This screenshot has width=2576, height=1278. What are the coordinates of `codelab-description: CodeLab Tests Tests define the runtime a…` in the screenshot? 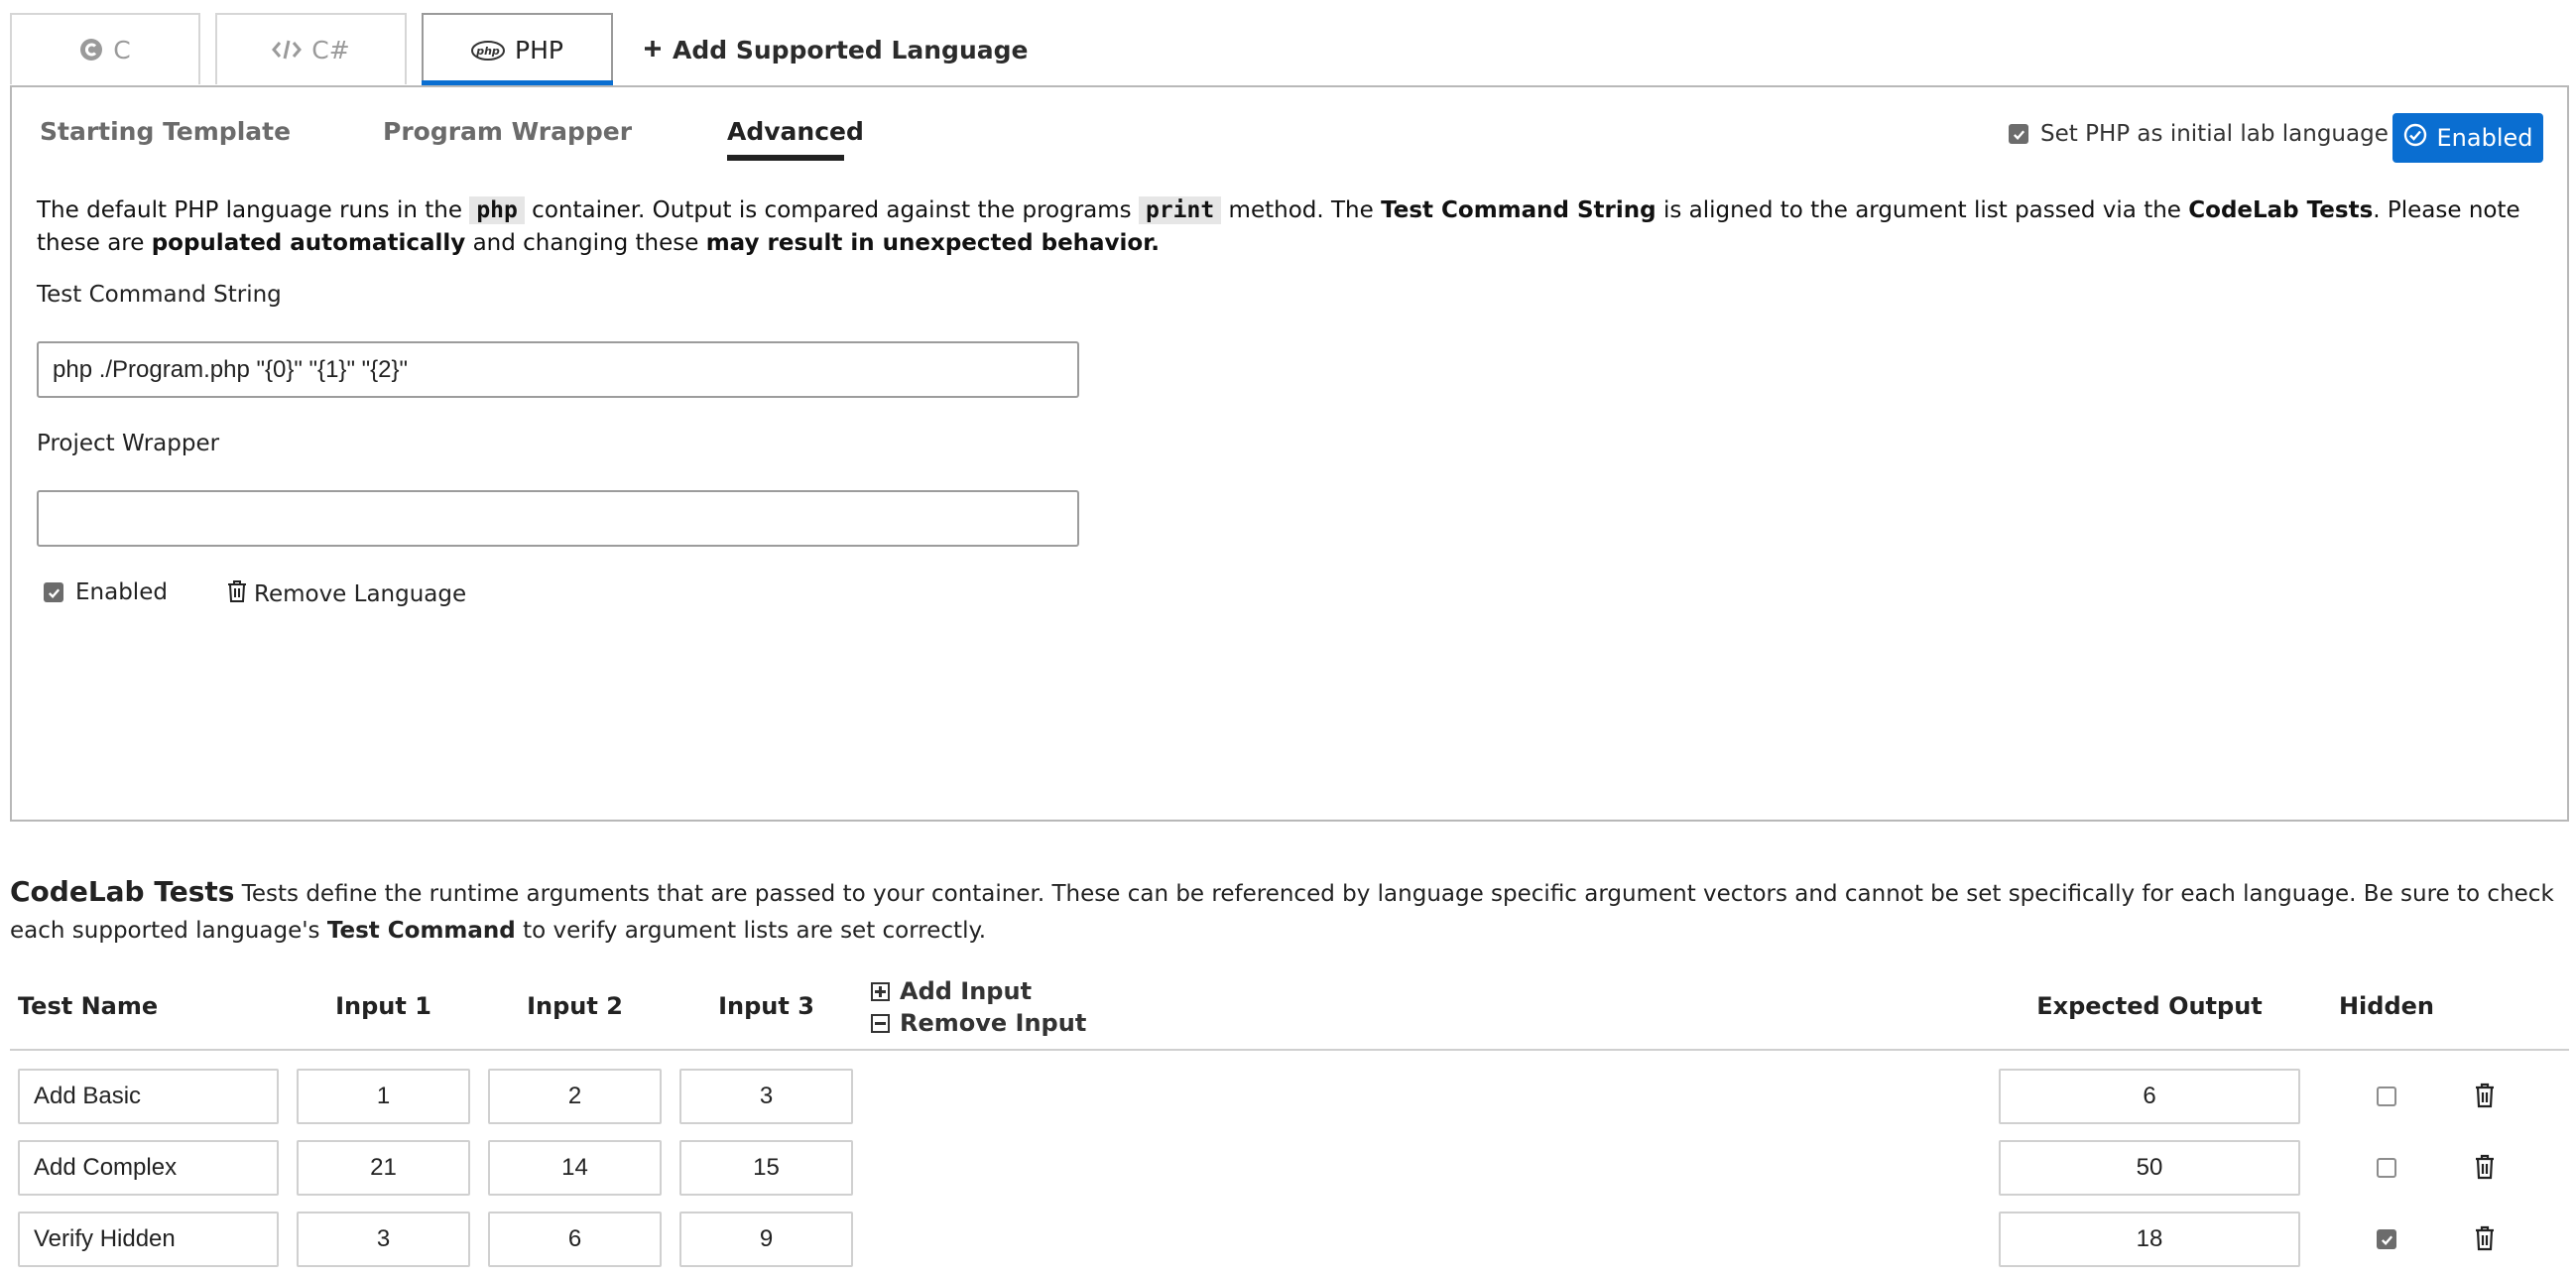 It's located at (1282, 909).